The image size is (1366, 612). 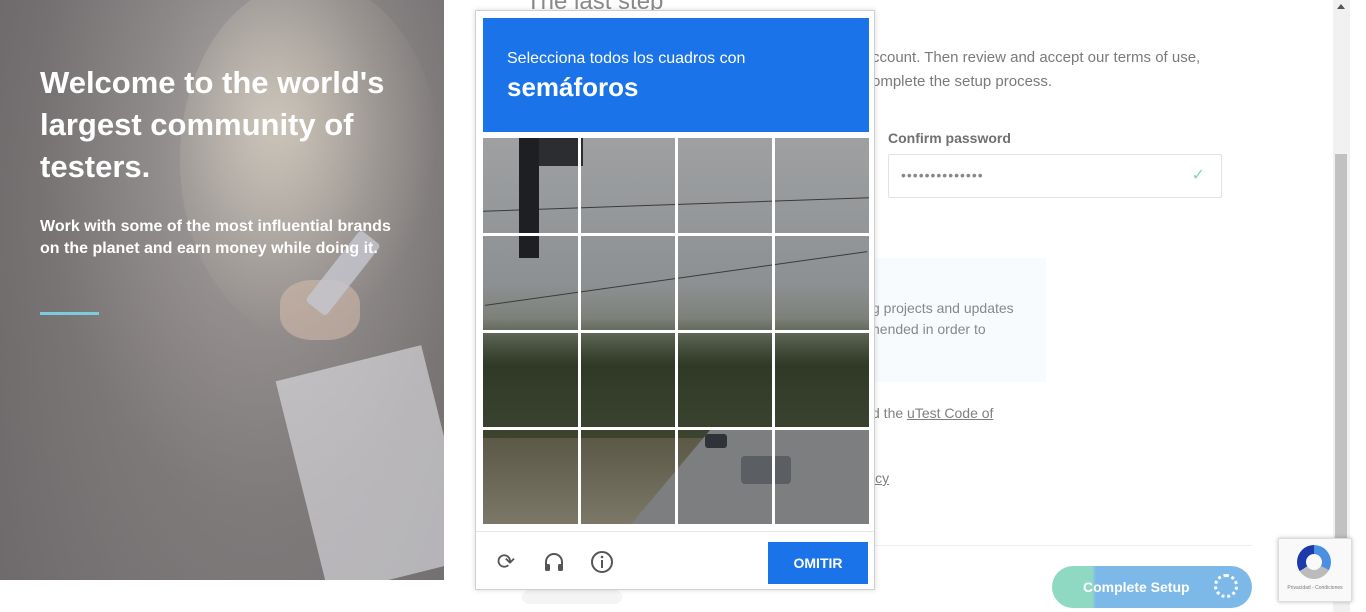 I want to click on captcha-footer: ⟳ OMITIR, so click(x=675, y=560).